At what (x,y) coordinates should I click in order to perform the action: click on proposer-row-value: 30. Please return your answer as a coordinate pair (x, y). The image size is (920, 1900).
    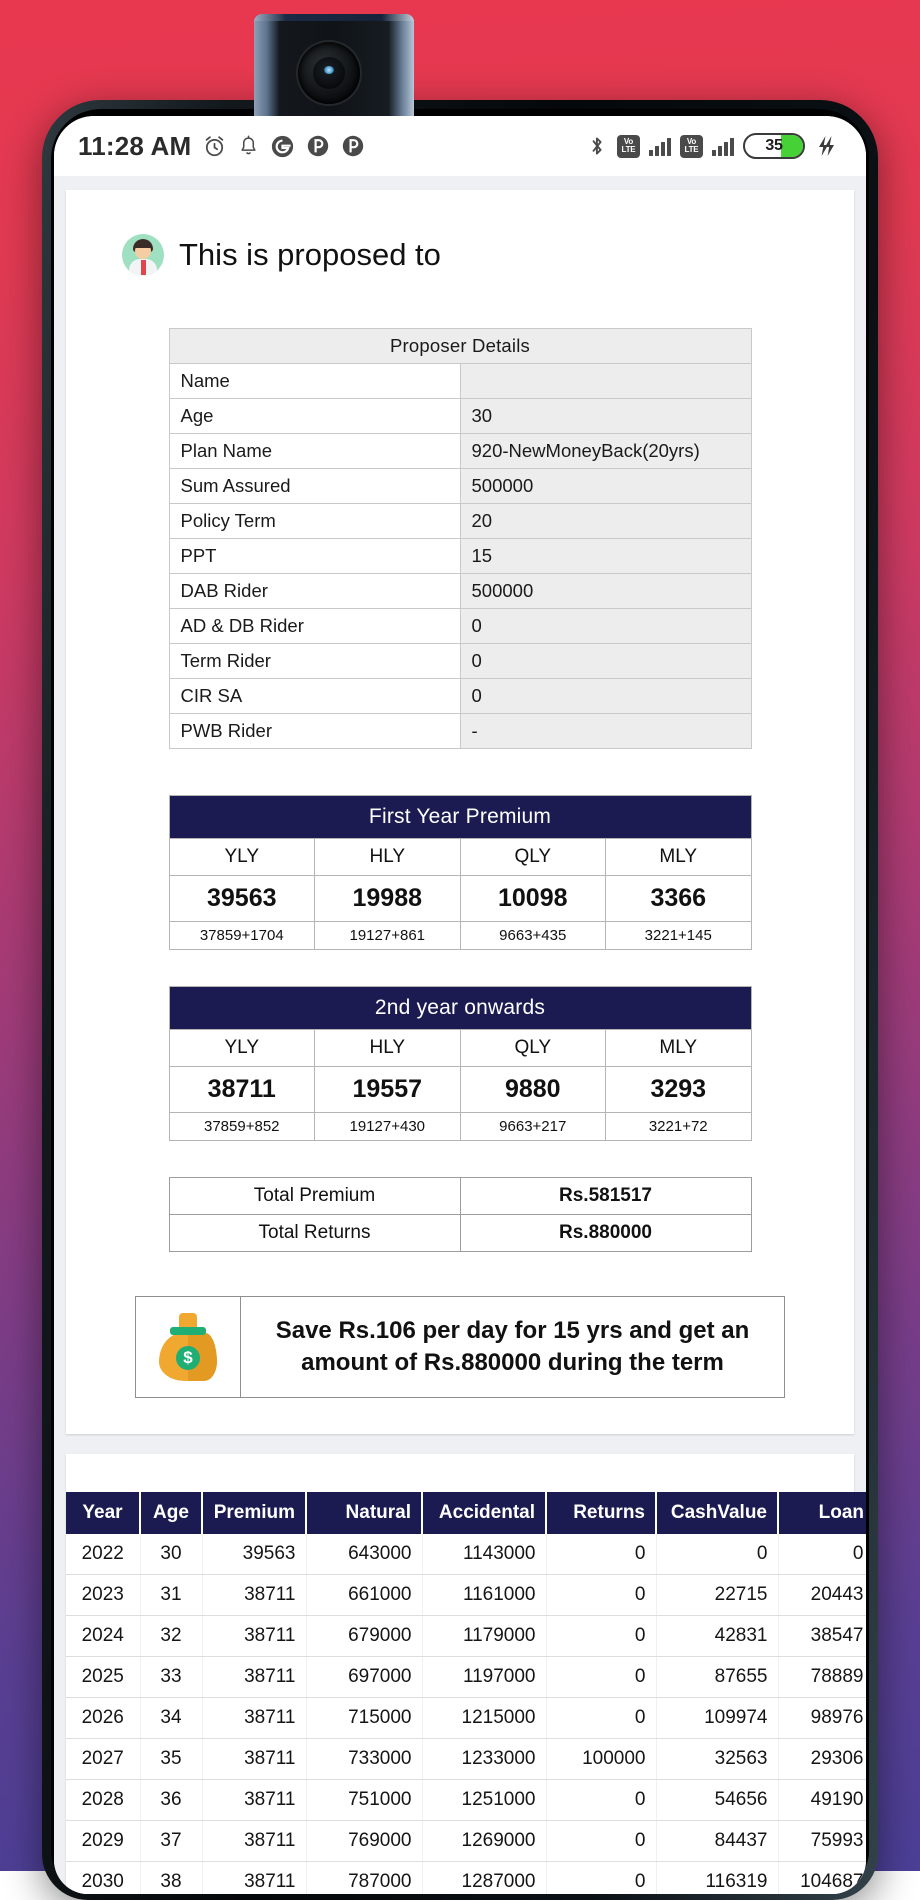
    Looking at the image, I should click on (605, 416).